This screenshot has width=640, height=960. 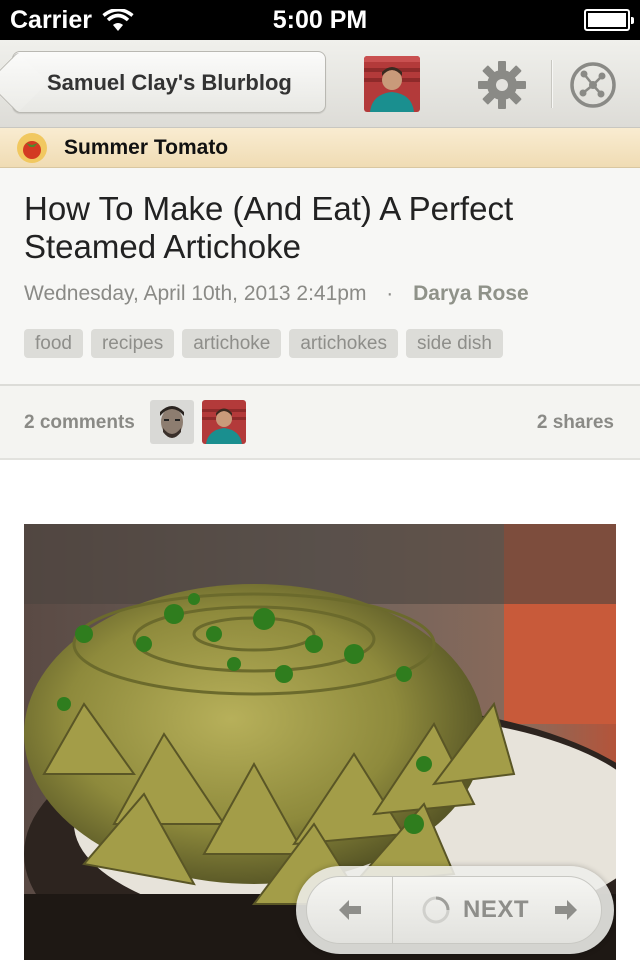 What do you see at coordinates (593, 85) in the screenshot?
I see `compass-icon` at bounding box center [593, 85].